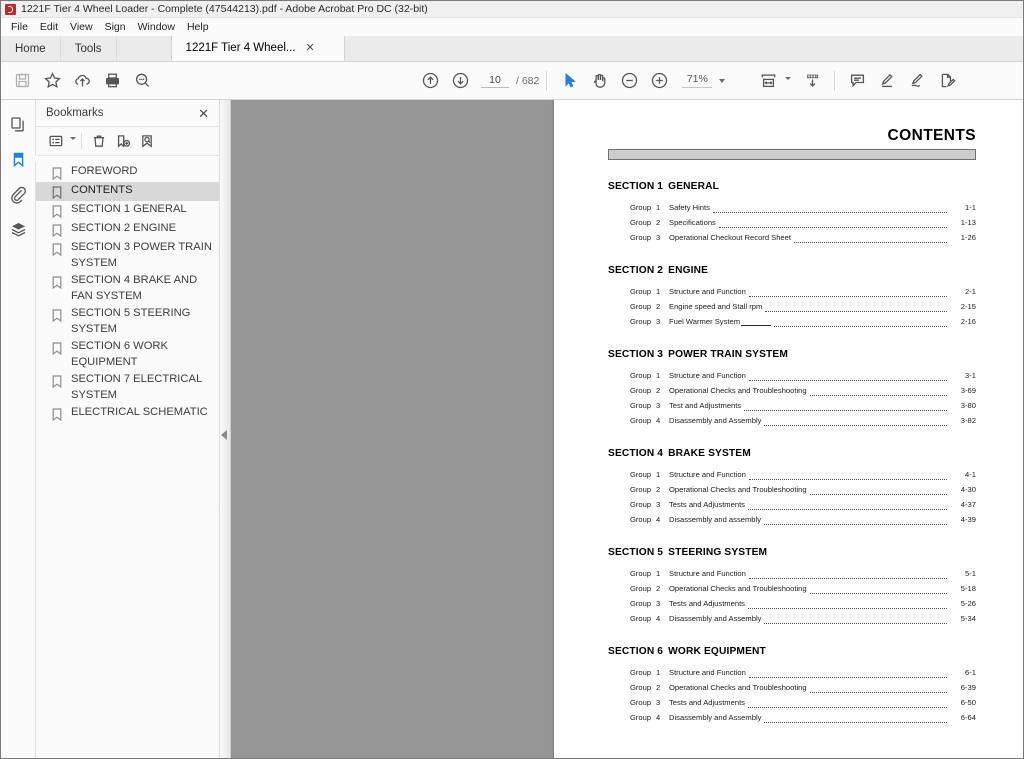 The height and width of the screenshot is (759, 1024). What do you see at coordinates (792, 717) in the screenshot?
I see `contents-entry: Group 4 Disassembly and Assembly 6-64` at bounding box center [792, 717].